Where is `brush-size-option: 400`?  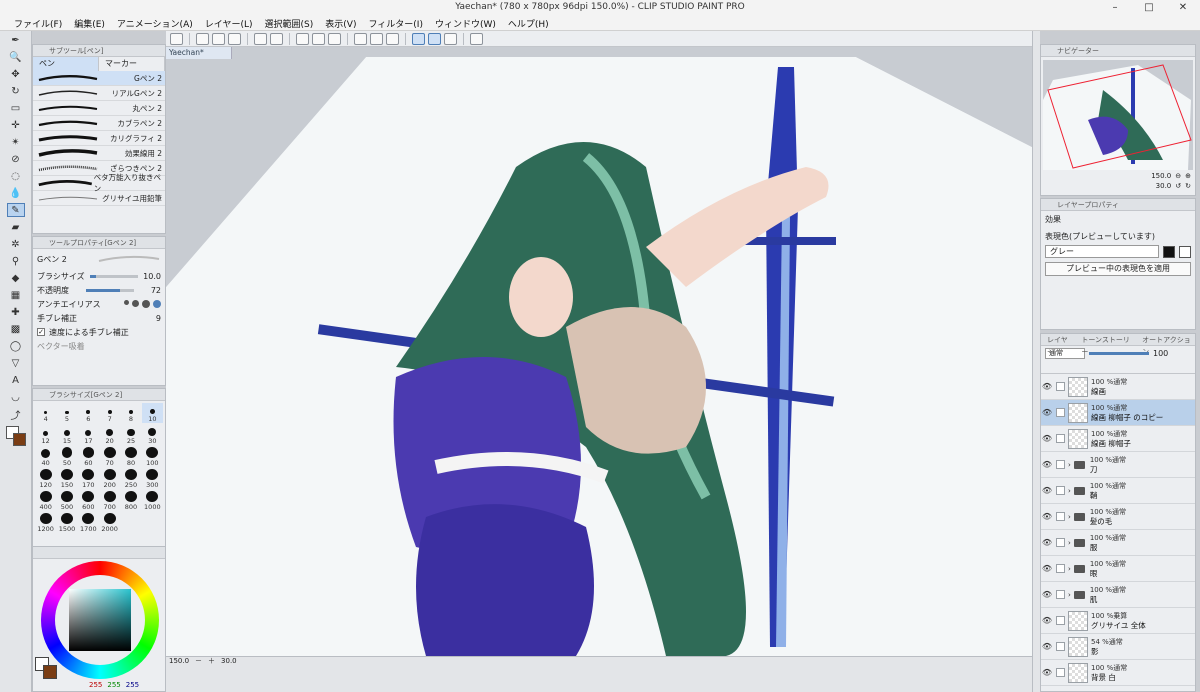 brush-size-option: 400 is located at coordinates (45, 501).